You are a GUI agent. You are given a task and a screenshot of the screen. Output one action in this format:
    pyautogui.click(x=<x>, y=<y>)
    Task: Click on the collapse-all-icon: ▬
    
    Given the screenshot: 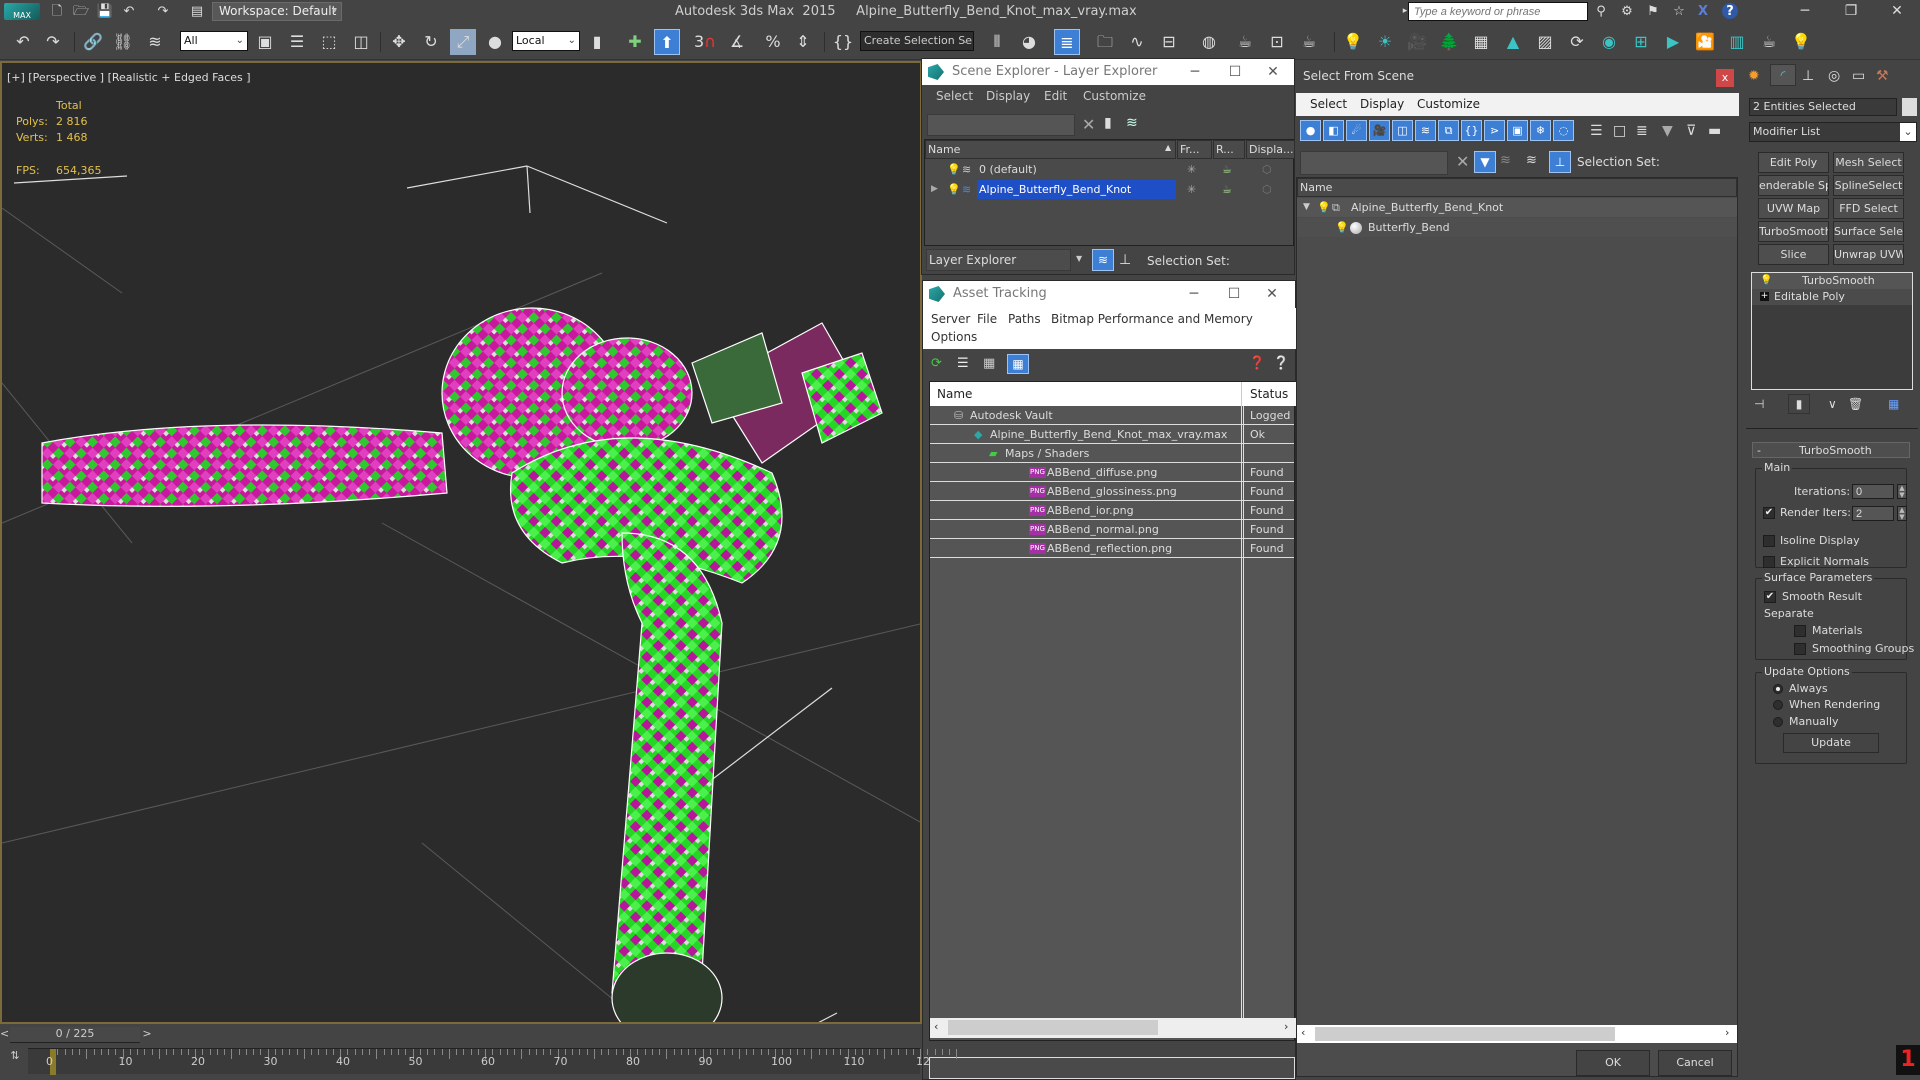 What is the action you would take?
    pyautogui.click(x=1714, y=131)
    